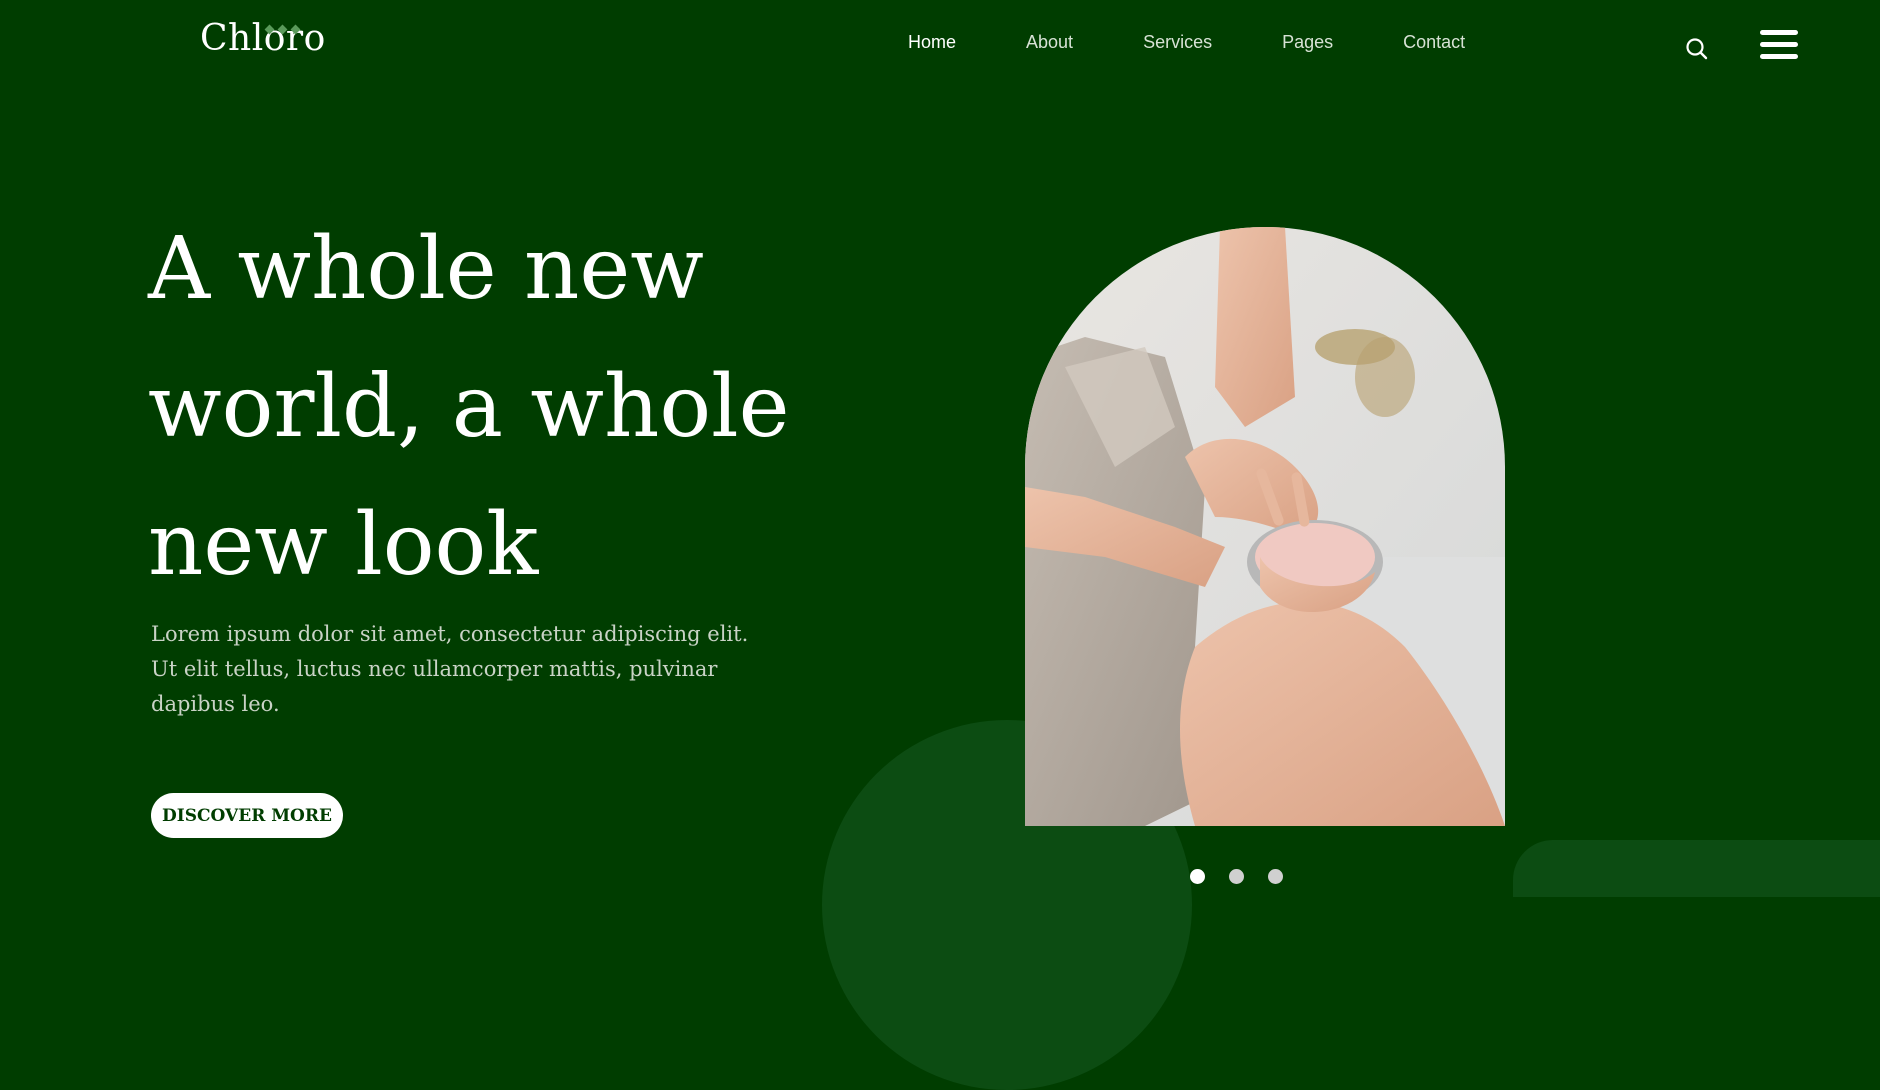 The image size is (1880, 1090). I want to click on hamburger-menu-icon, so click(1779, 45).